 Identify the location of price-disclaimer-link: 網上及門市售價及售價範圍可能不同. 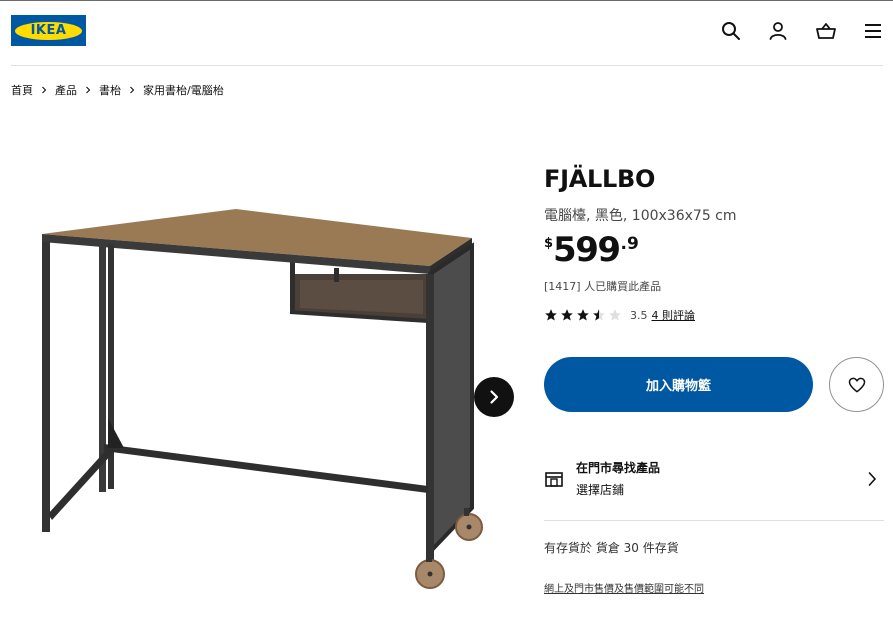
(624, 587).